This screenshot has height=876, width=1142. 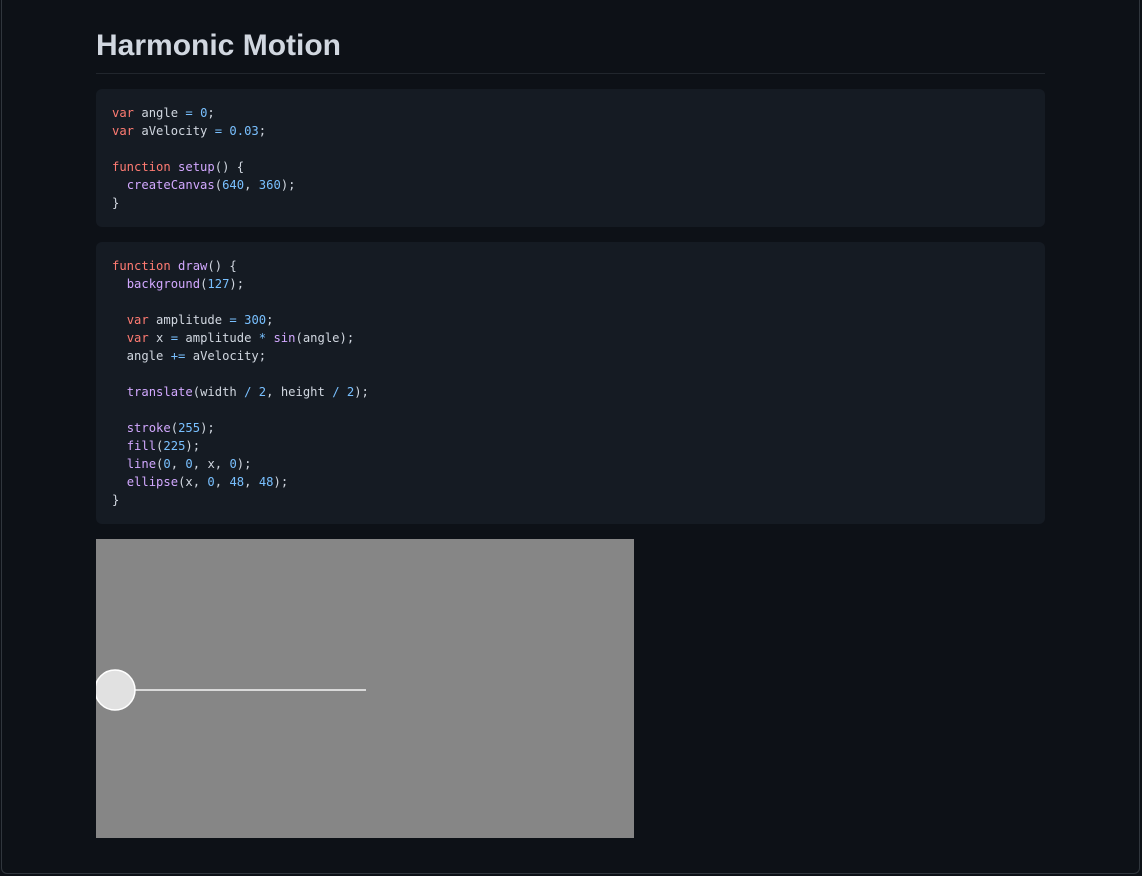 I want to click on code-line: ellipse(x, 0, 48, 48);, so click(x=200, y=482).